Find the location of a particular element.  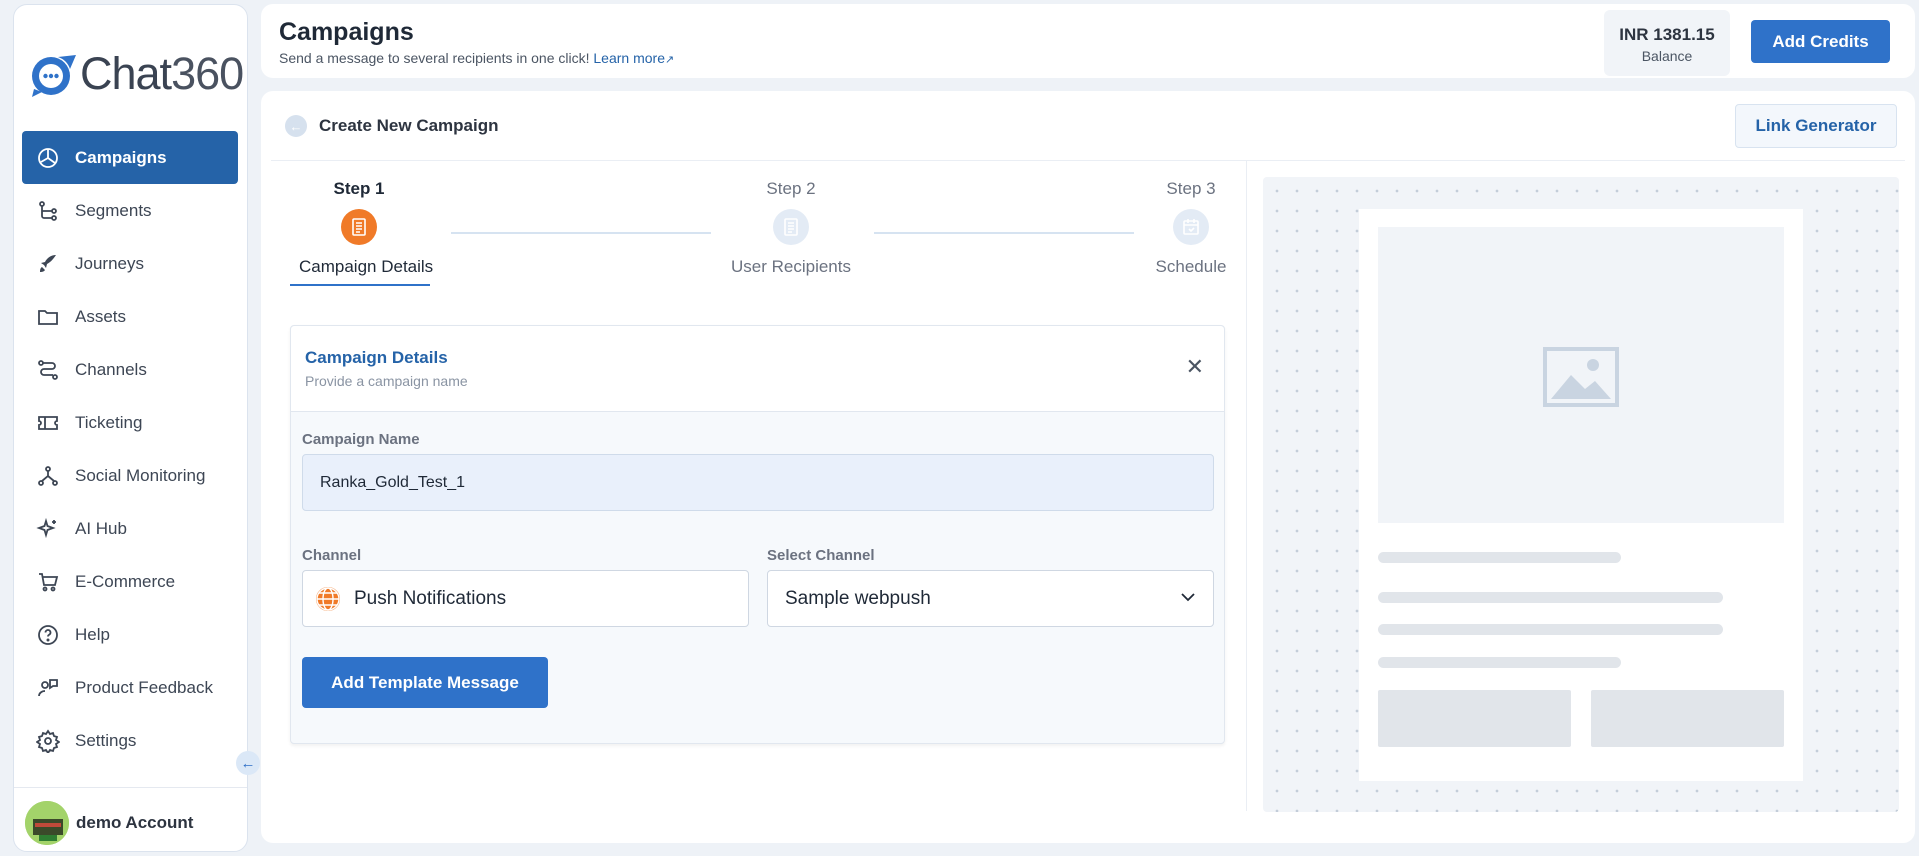

learn-more-link: Learn more↗ is located at coordinates (633, 58).